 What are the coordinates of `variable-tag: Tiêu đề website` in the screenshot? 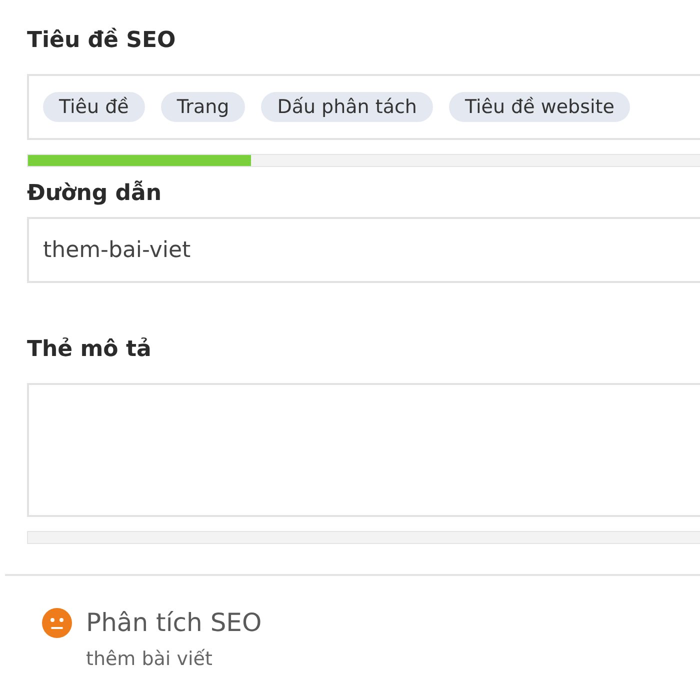 It's located at (539, 107).